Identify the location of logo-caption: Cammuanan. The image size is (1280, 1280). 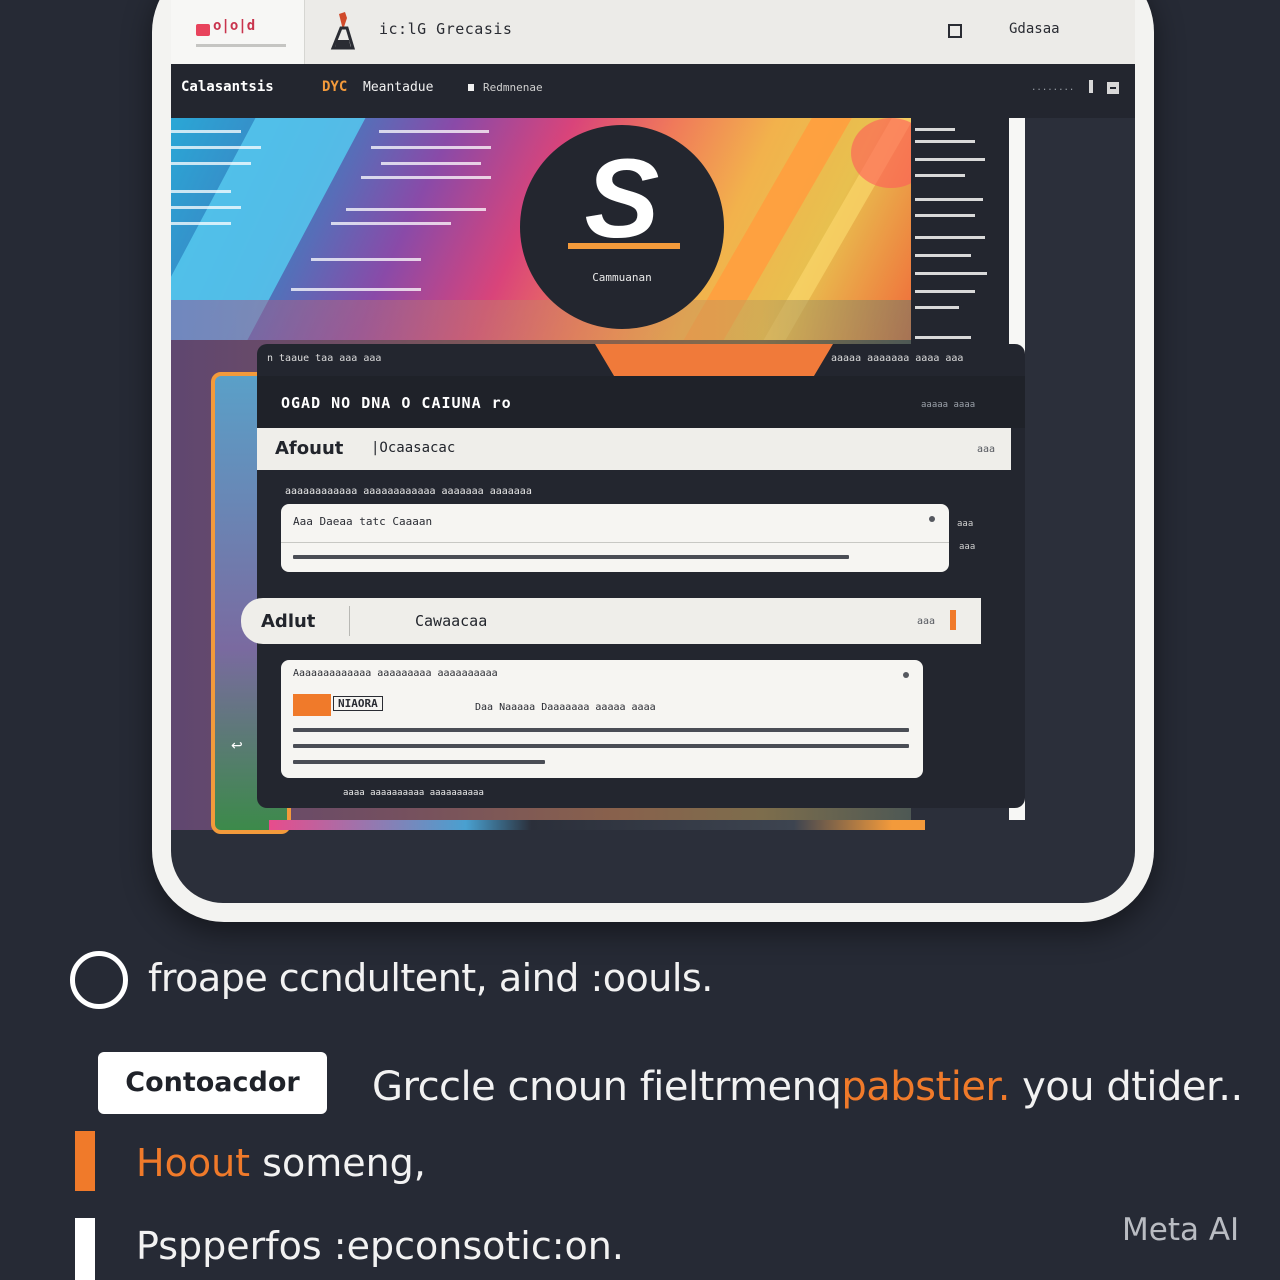
(622, 277).